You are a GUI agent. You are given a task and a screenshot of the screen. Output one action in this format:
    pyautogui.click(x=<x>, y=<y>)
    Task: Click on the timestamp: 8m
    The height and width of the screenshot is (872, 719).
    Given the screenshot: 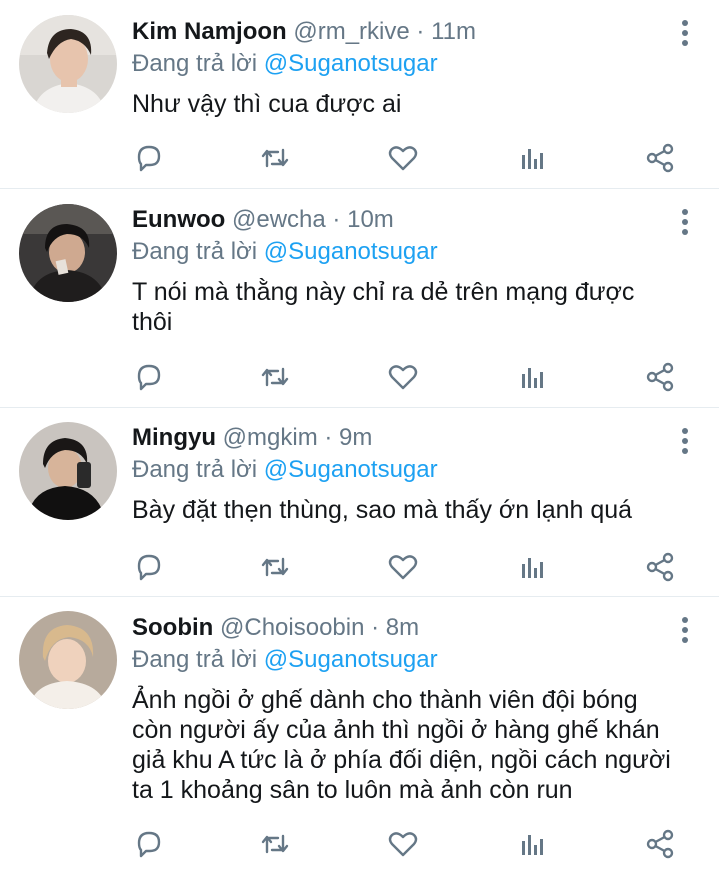 What is the action you would take?
    pyautogui.click(x=402, y=627)
    